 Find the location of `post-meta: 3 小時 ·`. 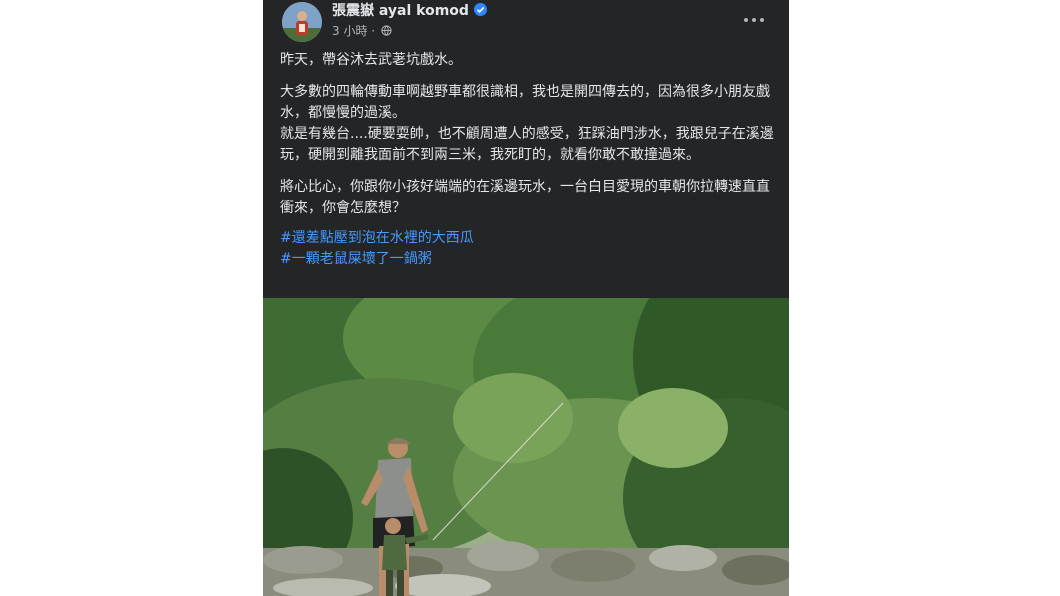

post-meta: 3 小時 · is located at coordinates (362, 31).